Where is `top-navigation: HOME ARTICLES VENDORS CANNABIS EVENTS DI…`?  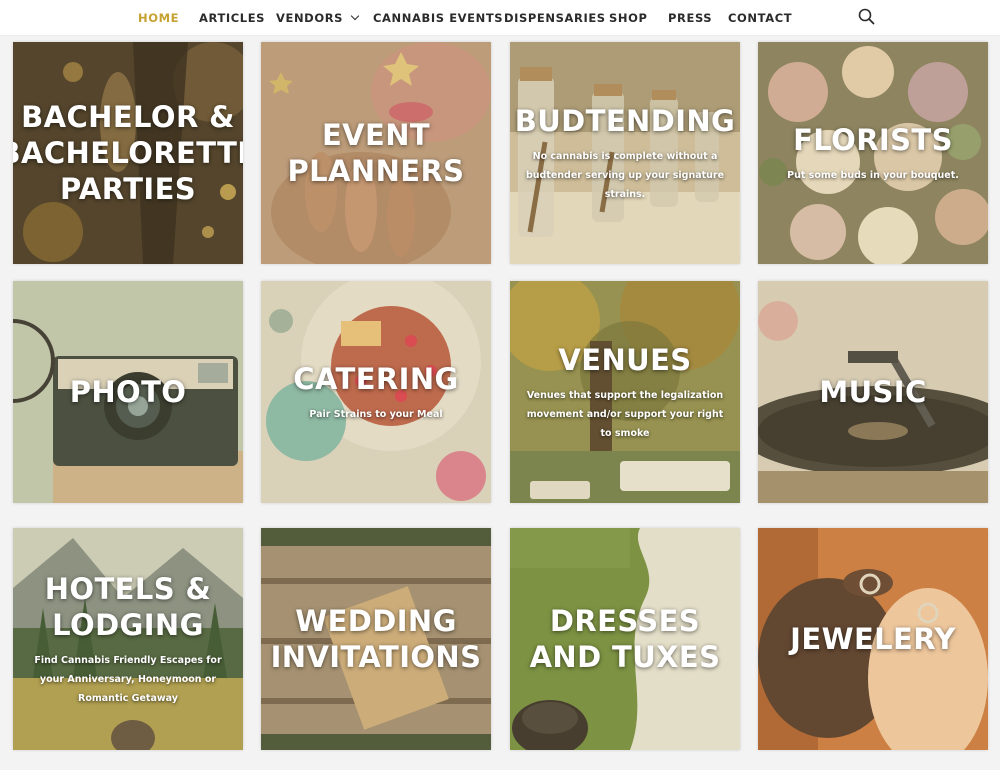
top-navigation: HOME ARTICLES VENDORS CANNABIS EVENTS DI… is located at coordinates (500, 18).